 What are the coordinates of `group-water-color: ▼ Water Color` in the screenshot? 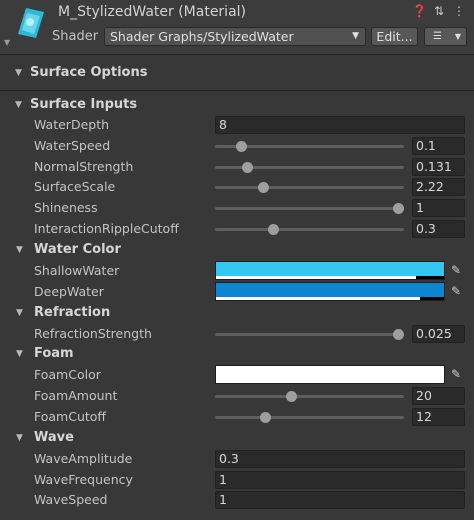 It's located at (237, 250).